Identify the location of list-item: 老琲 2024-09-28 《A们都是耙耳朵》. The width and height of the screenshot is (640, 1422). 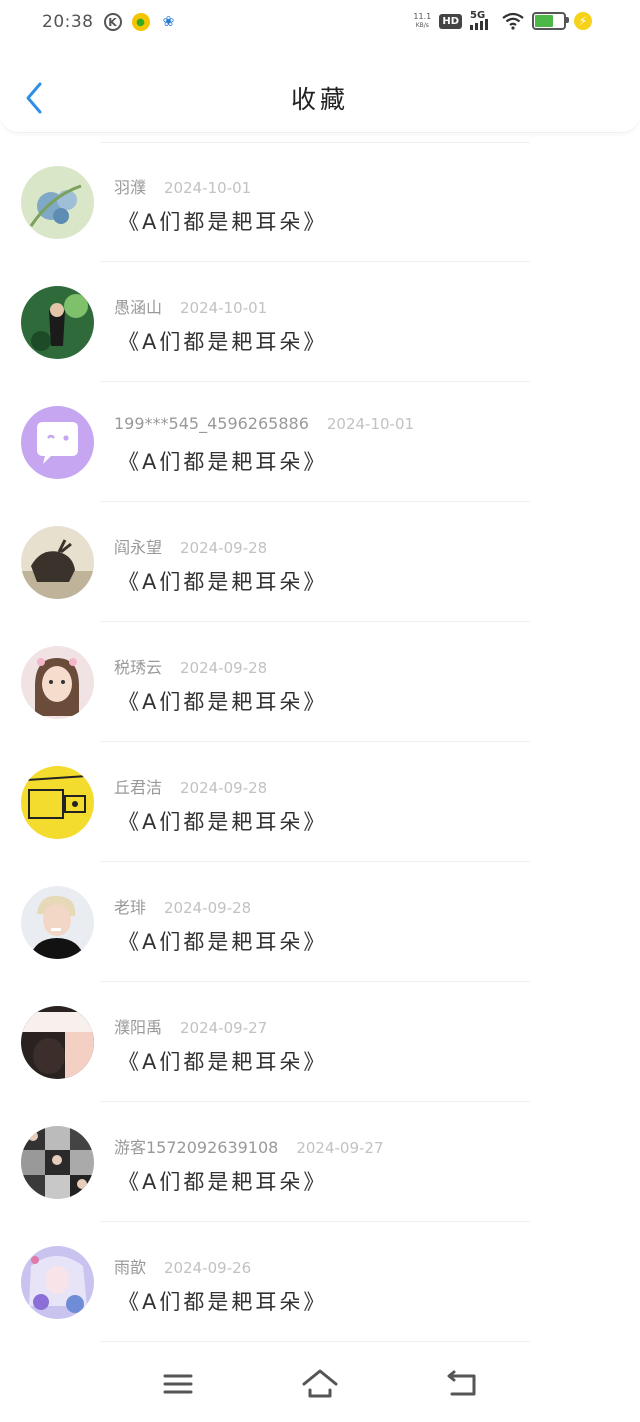
(320, 922).